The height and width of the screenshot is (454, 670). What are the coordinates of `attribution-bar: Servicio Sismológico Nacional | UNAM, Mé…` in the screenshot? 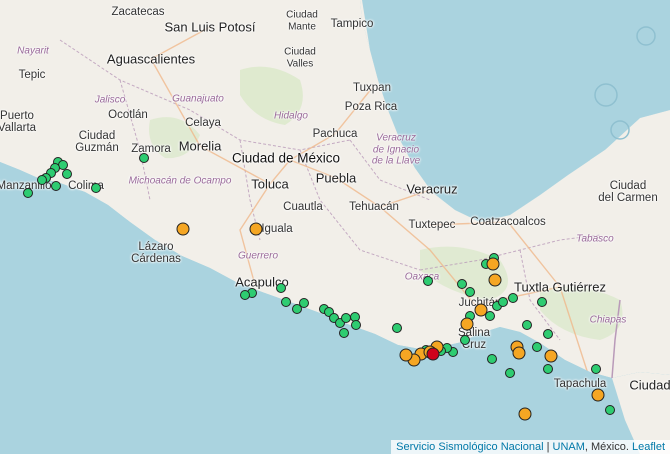 It's located at (530, 447).